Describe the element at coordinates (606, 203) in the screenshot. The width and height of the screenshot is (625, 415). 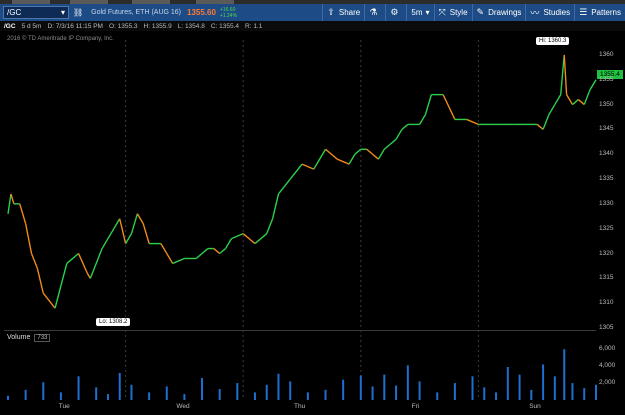
I see `price-tick-label: 1330` at that location.